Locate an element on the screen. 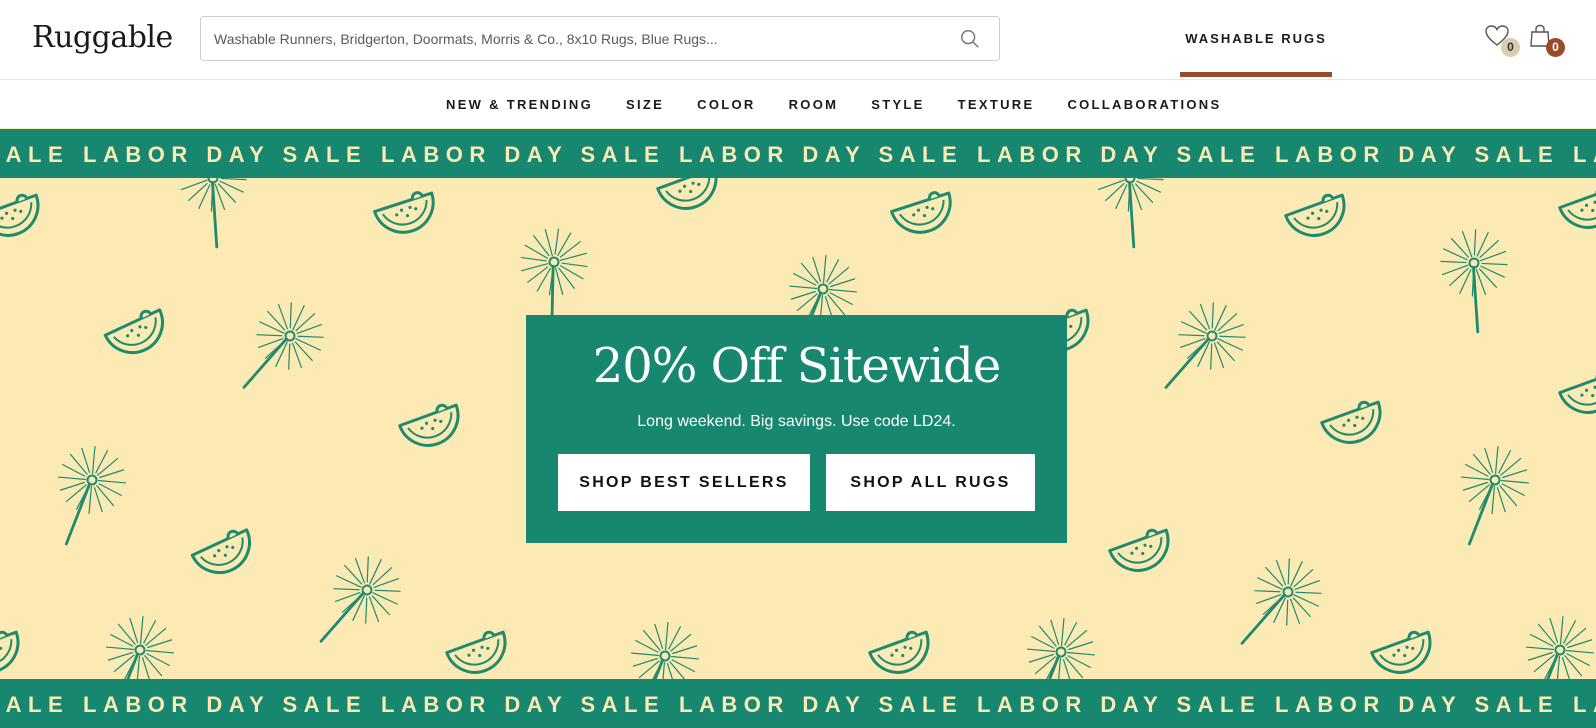  nav-item-room: ROOM is located at coordinates (814, 104).